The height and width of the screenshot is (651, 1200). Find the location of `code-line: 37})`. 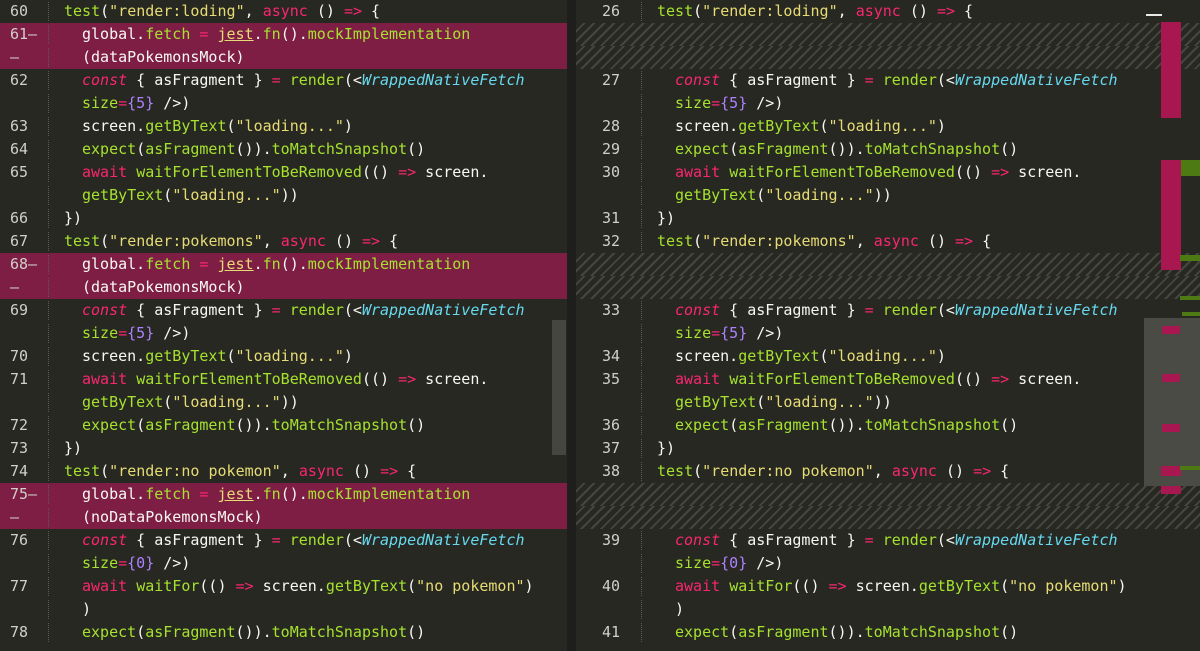

code-line: 37}) is located at coordinates (888, 448).